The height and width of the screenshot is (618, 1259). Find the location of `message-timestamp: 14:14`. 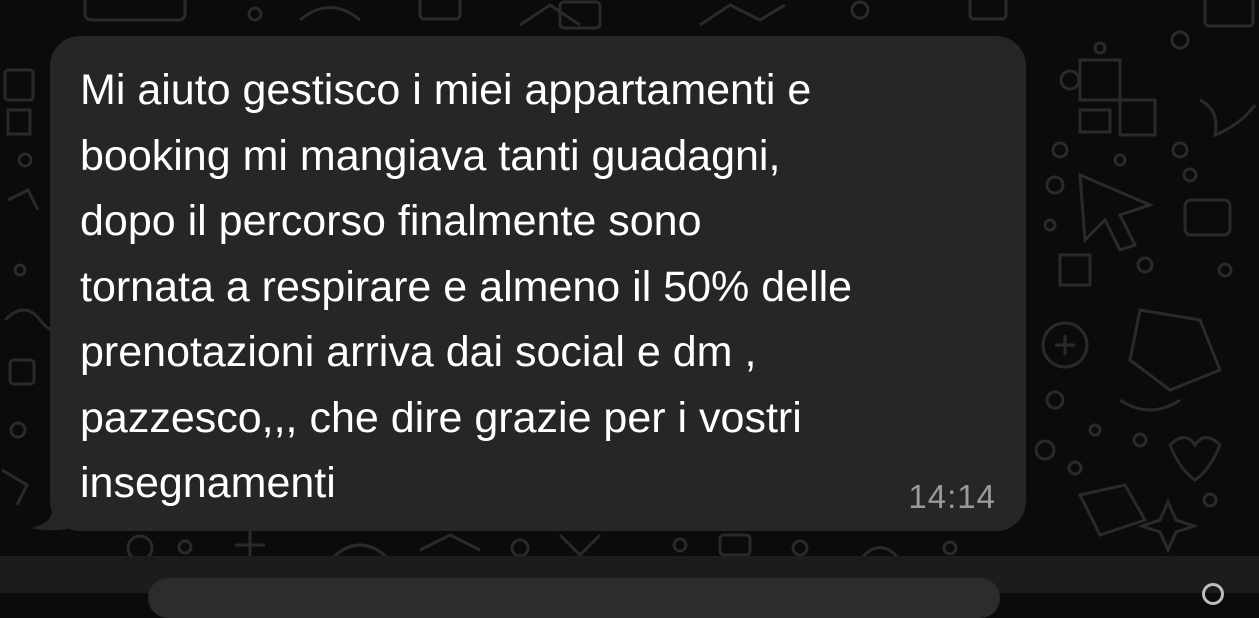

message-timestamp: 14:14 is located at coordinates (952, 496).